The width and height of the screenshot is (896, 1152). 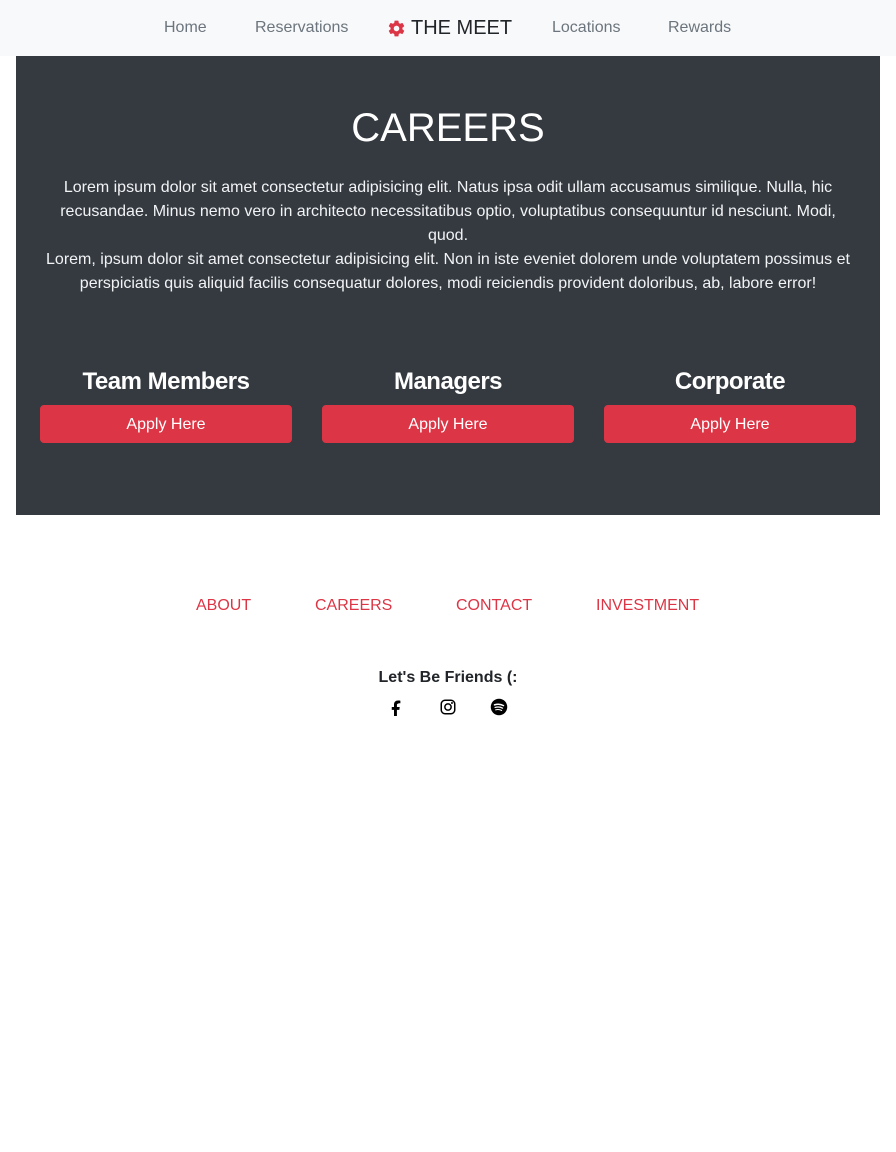 What do you see at coordinates (699, 28) in the screenshot?
I see `nav-link-rewards: Rewards` at bounding box center [699, 28].